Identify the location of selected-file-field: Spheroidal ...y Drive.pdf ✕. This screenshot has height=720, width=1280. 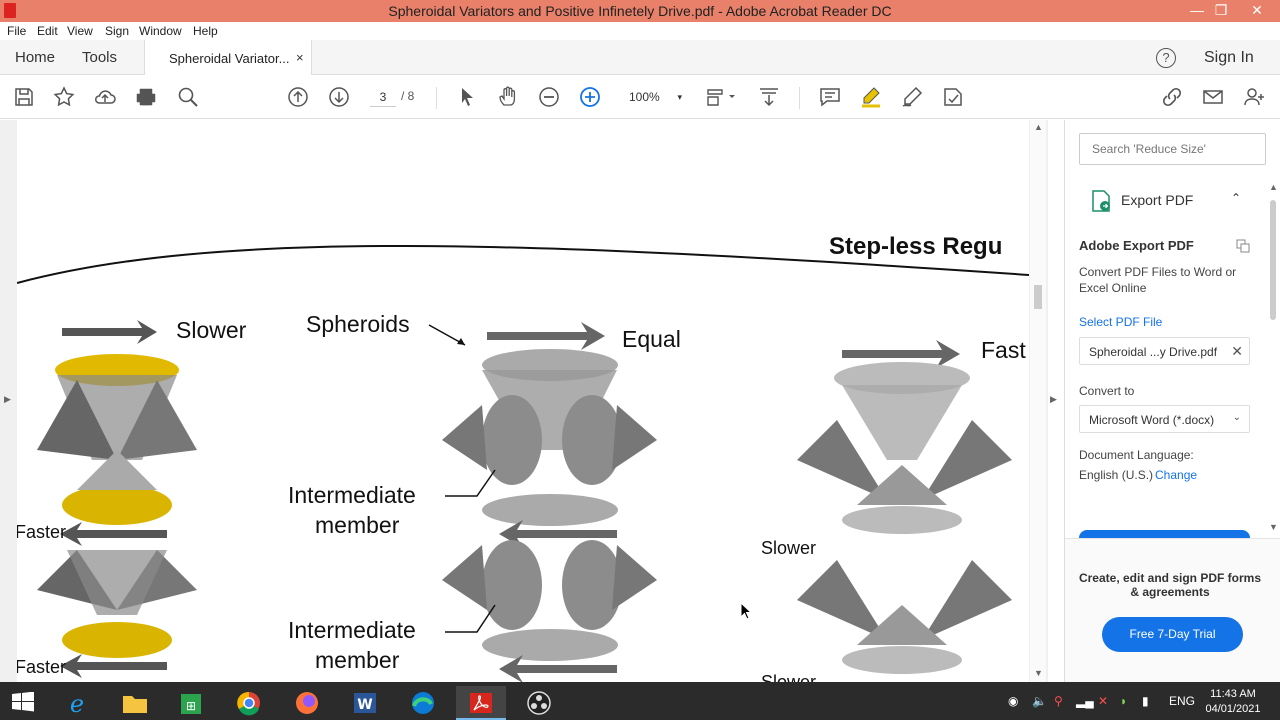
(1164, 351).